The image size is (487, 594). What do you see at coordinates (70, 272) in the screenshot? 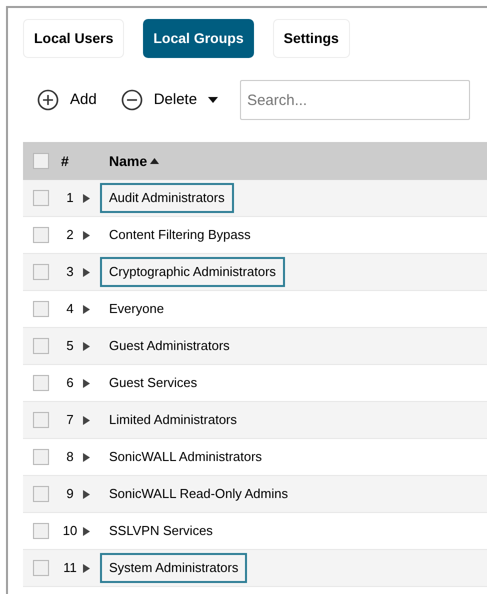
I see `row-number: 3` at bounding box center [70, 272].